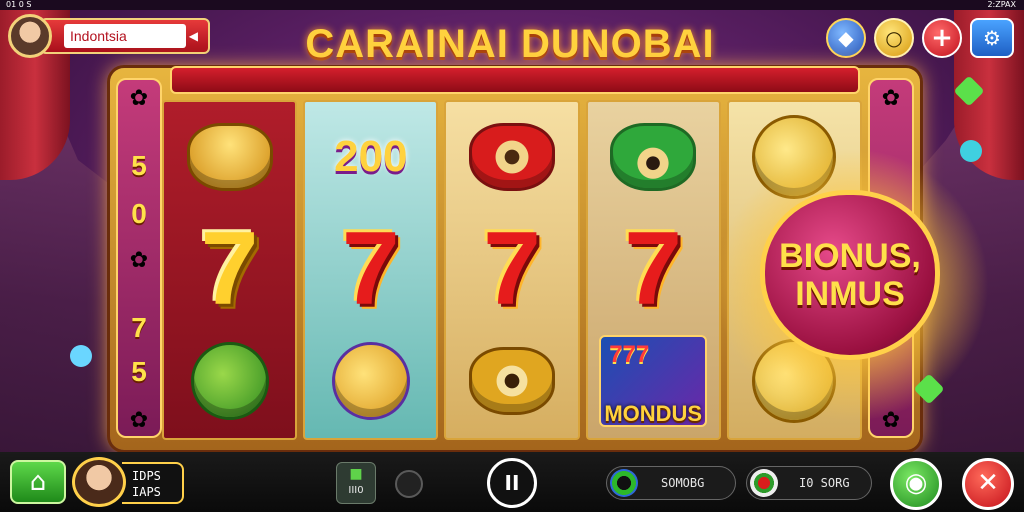  Describe the element at coordinates (850, 294) in the screenshot. I see `bonus-line-2: INMUS` at that location.